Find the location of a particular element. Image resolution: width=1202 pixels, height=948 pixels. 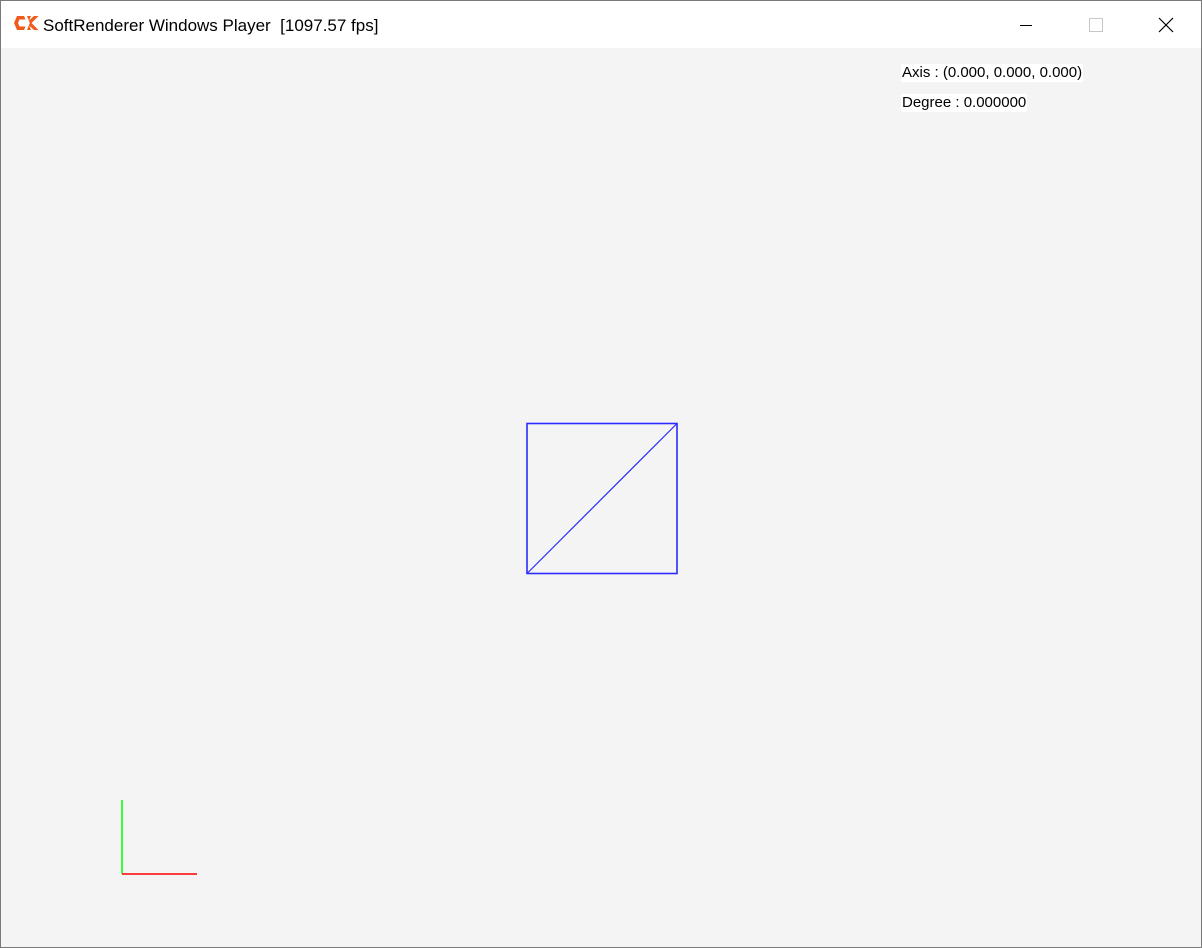

maximize-icon is located at coordinates (1096, 24).